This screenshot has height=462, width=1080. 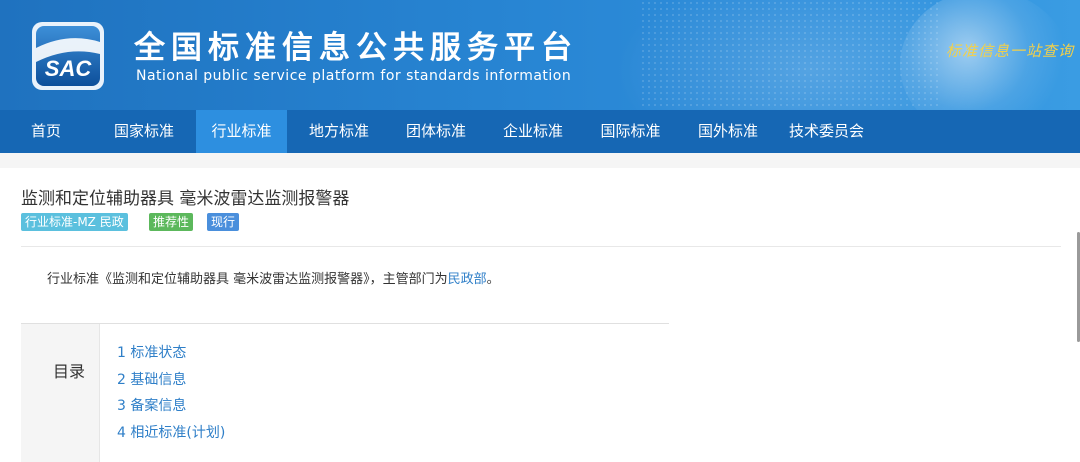 What do you see at coordinates (728, 131) in the screenshot?
I see `nav-foreign-standards: 国外标准` at bounding box center [728, 131].